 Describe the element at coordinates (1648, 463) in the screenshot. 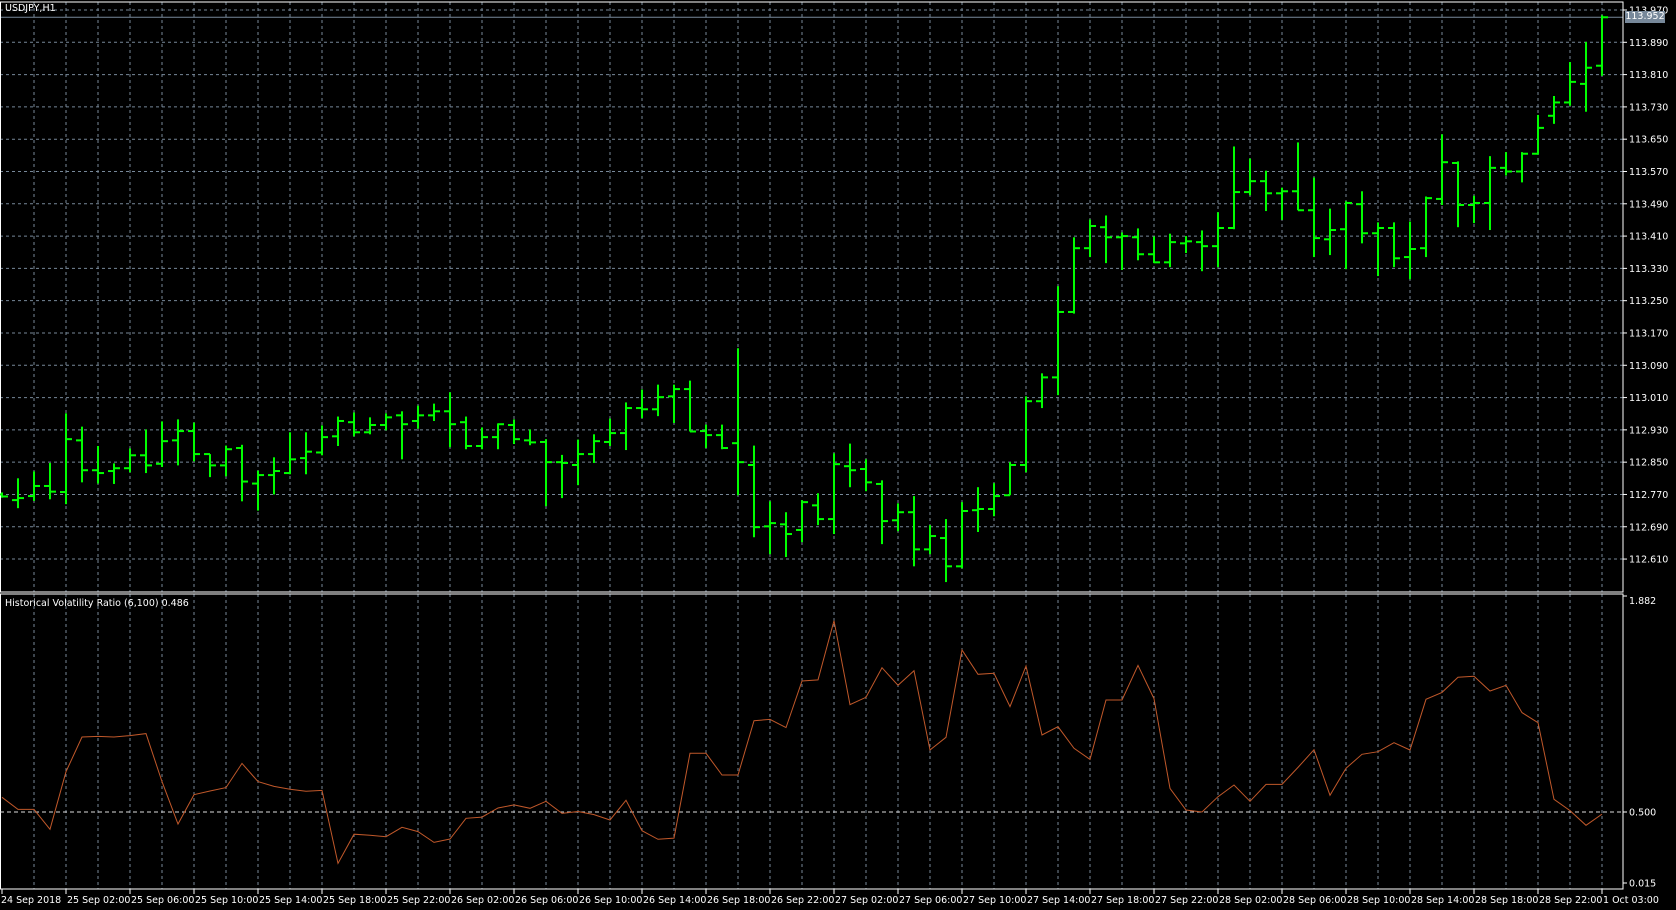

I see `price-tick-label: 112.850` at that location.